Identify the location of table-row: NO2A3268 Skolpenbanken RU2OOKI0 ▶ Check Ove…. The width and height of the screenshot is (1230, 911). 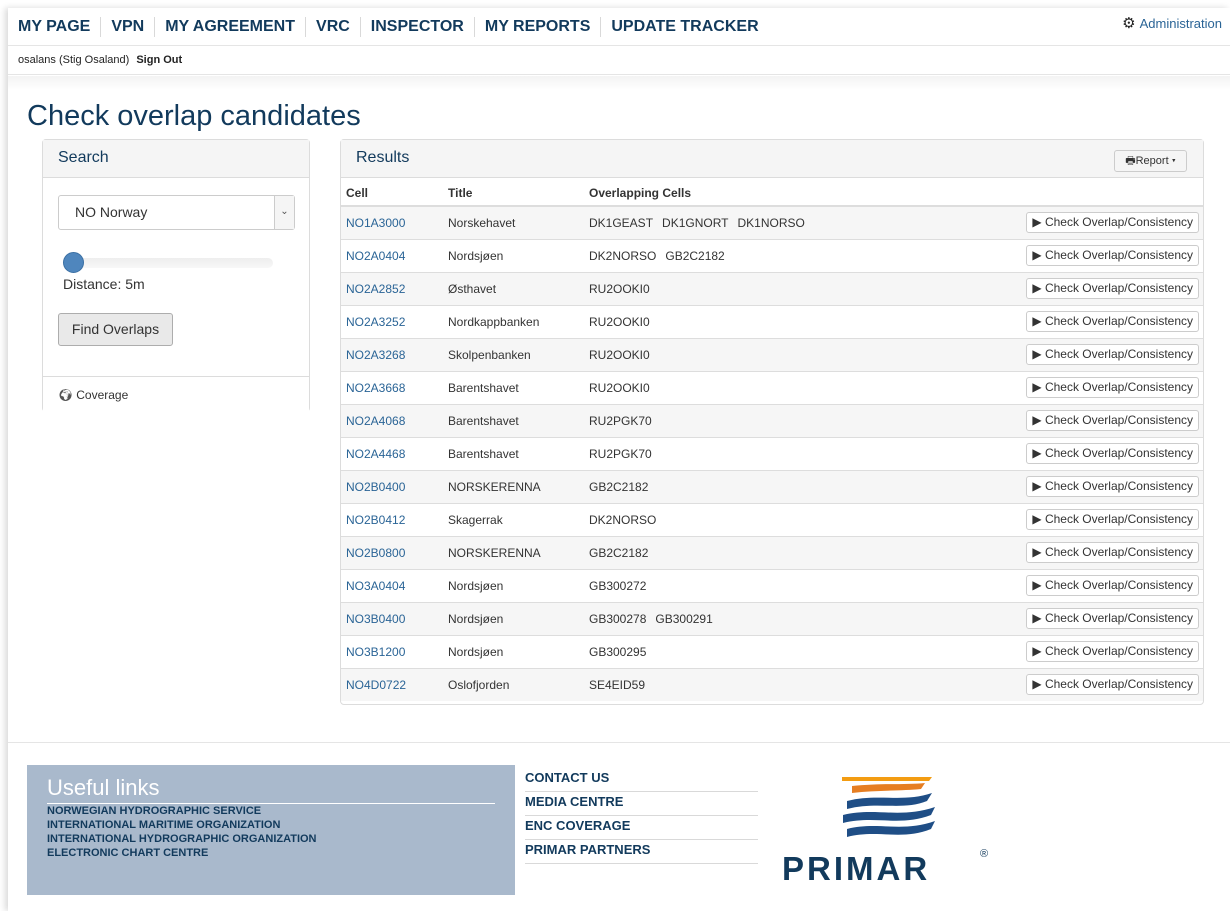
(772, 354).